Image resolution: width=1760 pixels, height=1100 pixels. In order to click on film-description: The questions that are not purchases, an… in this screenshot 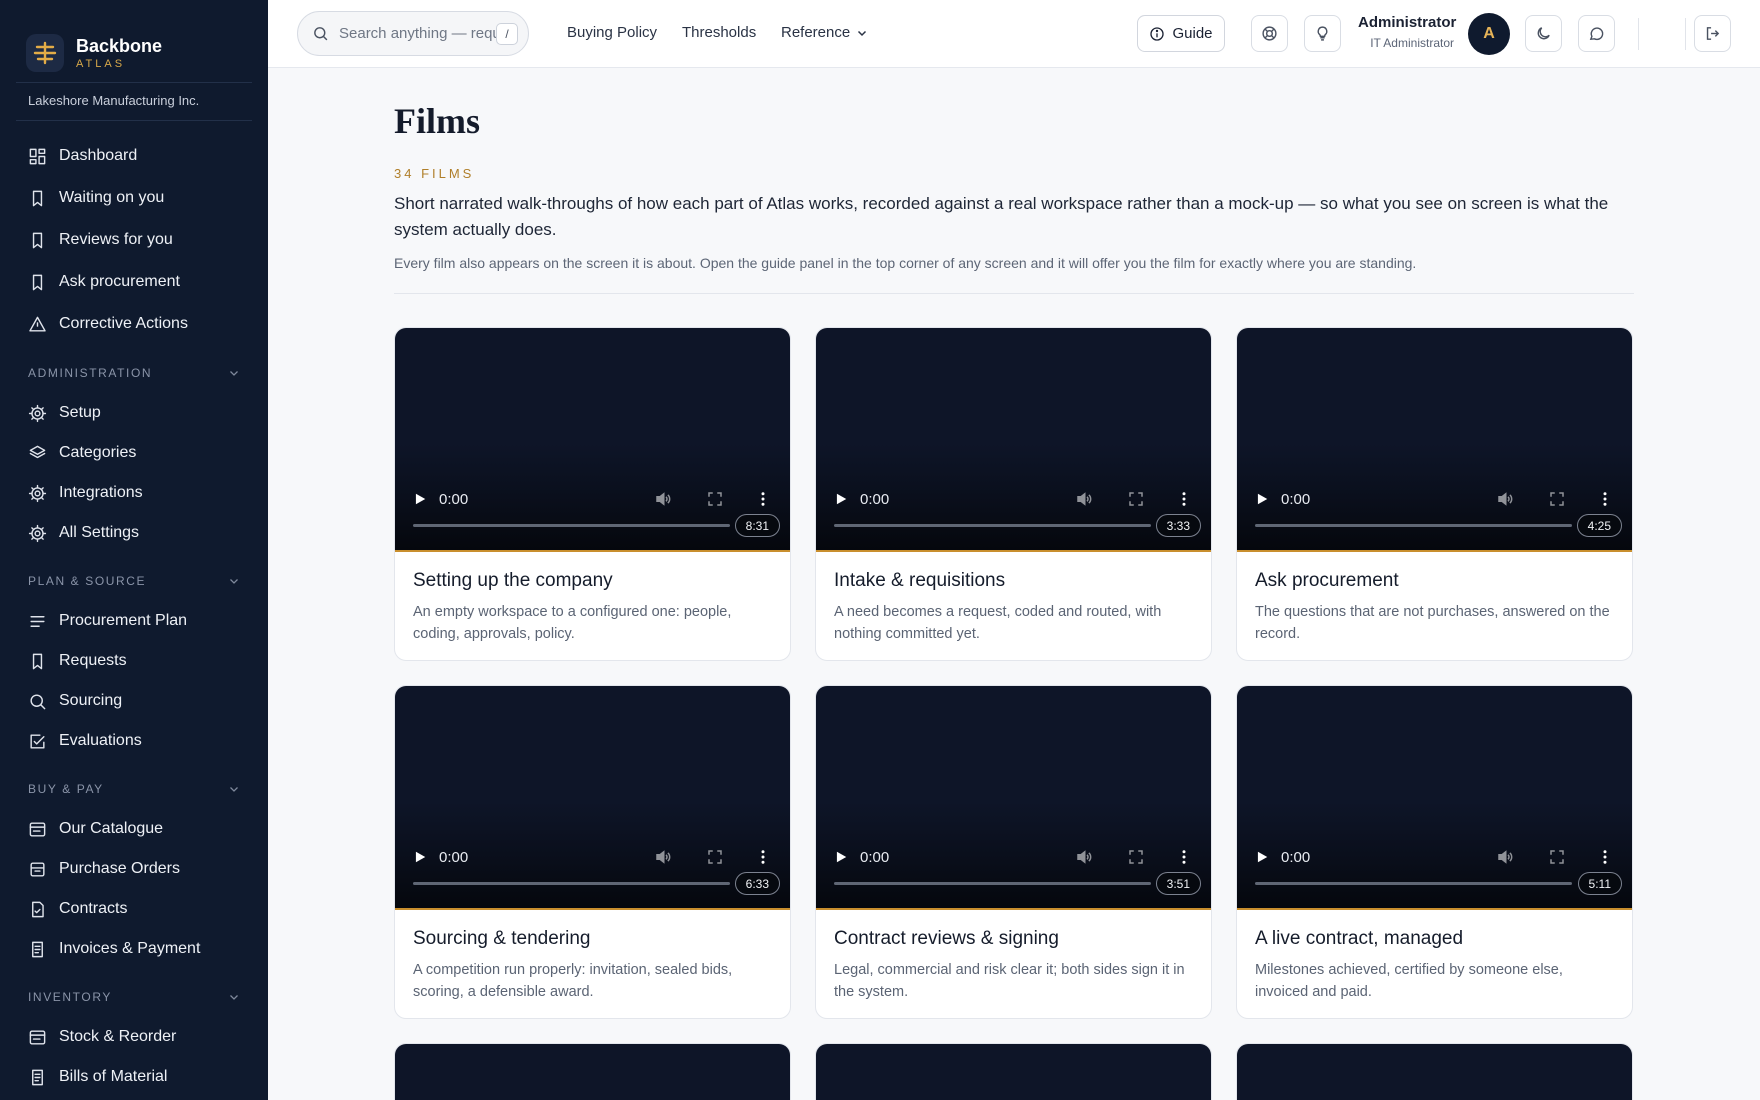, I will do `click(1432, 623)`.